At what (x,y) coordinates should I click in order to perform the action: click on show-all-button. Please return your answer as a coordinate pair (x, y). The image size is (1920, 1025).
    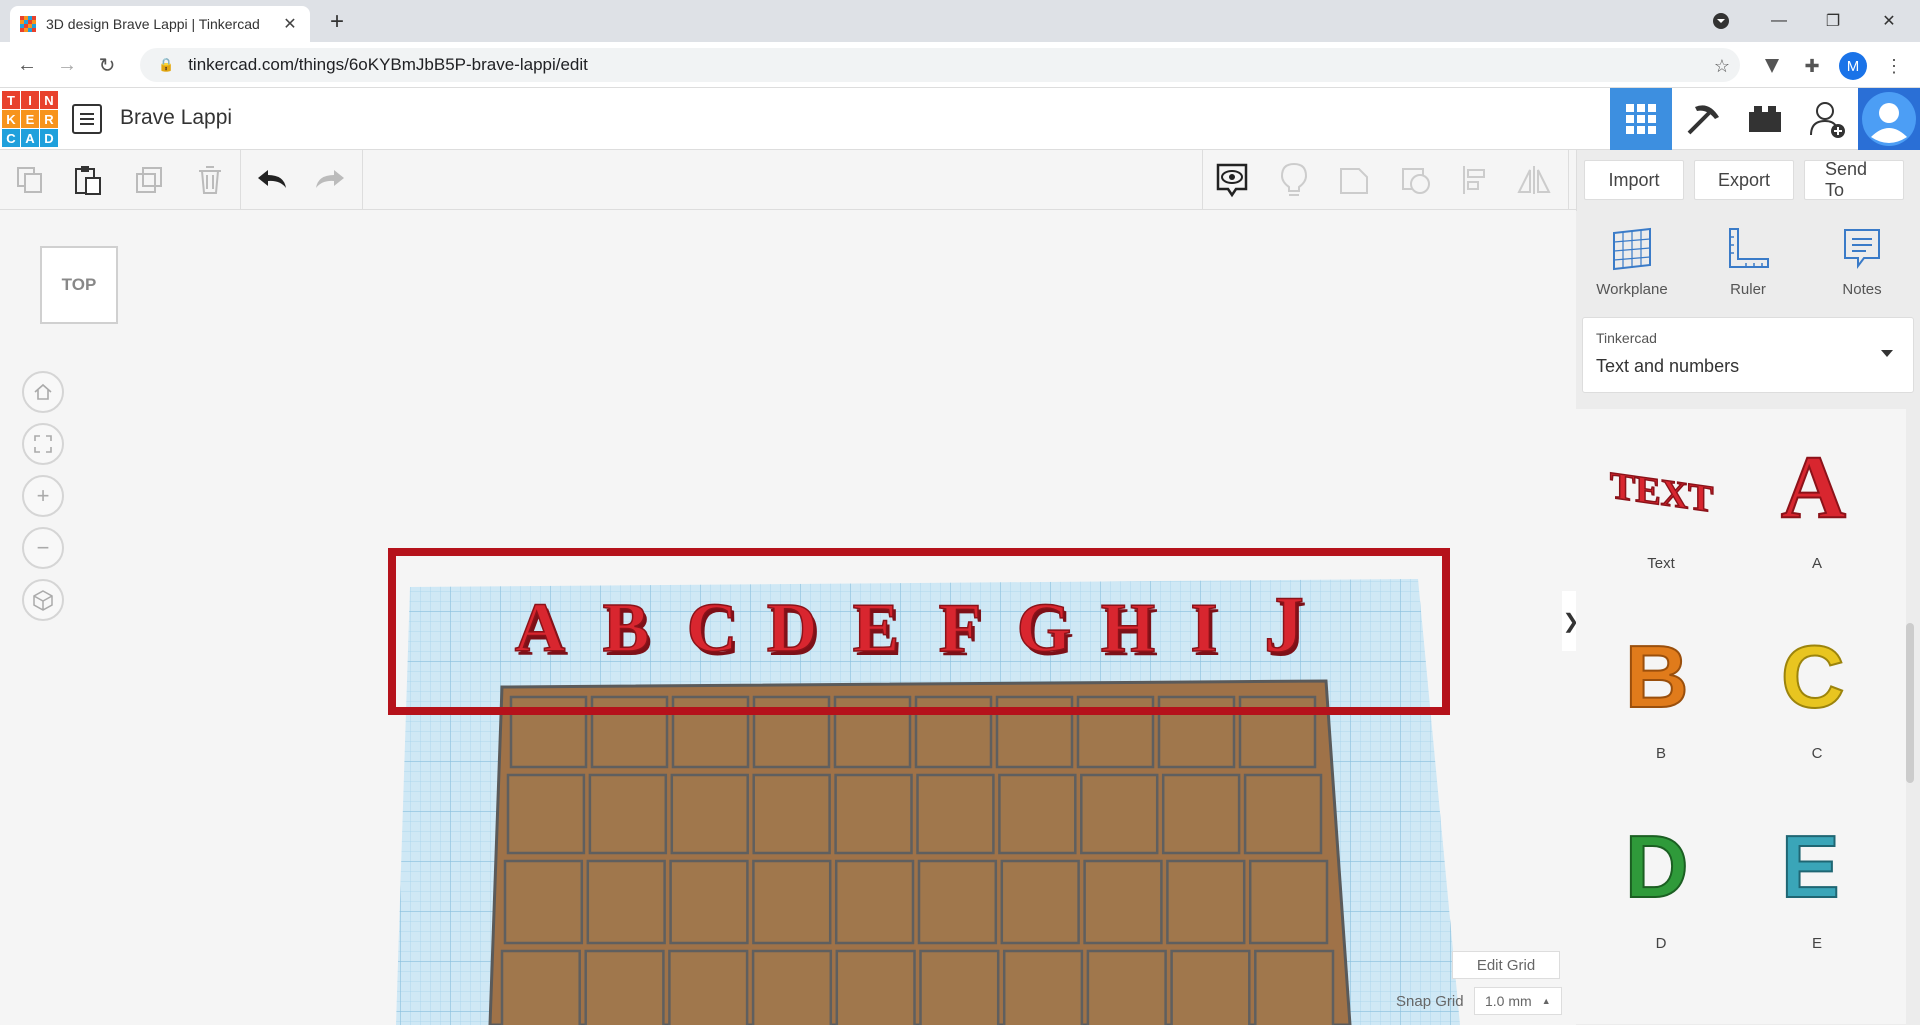
    Looking at the image, I should click on (1232, 180).